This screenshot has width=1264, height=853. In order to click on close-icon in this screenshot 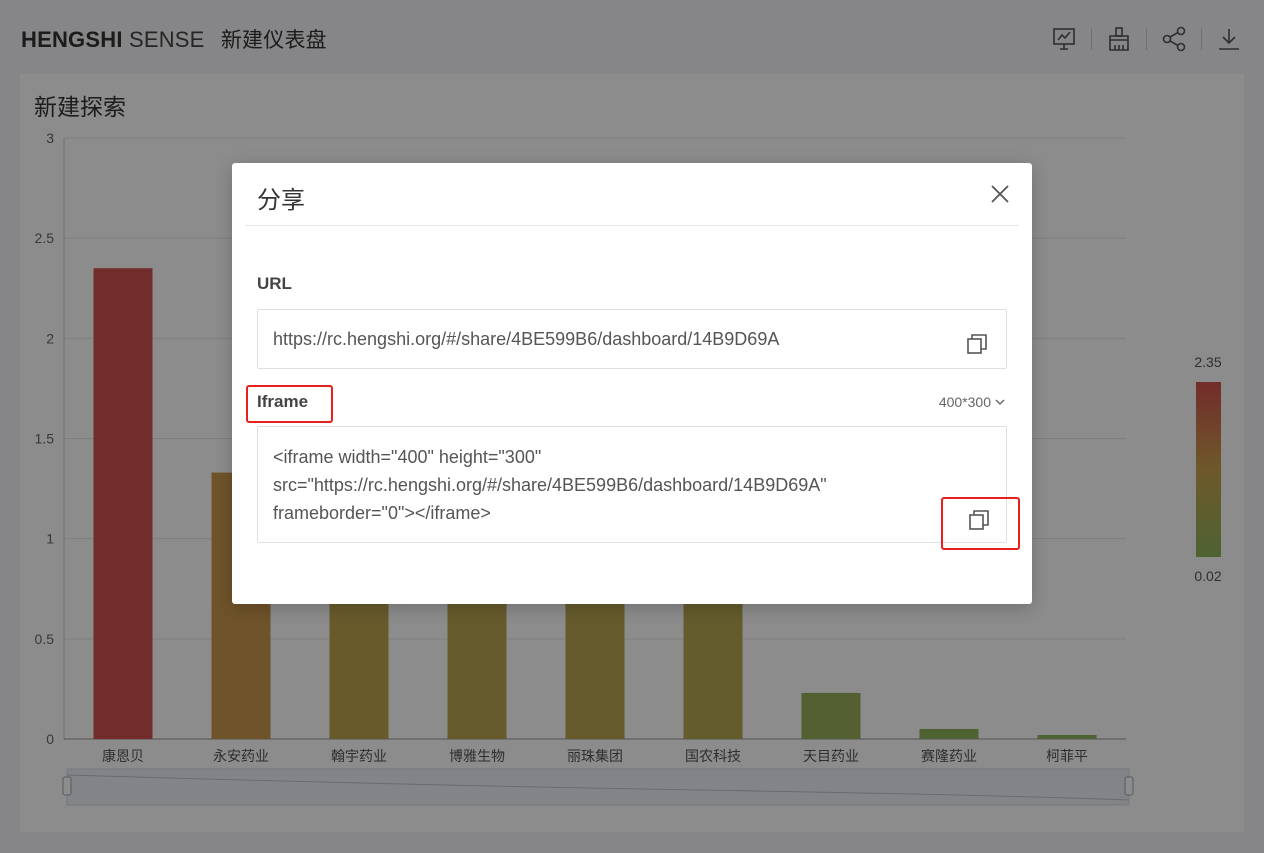, I will do `click(1000, 194)`.